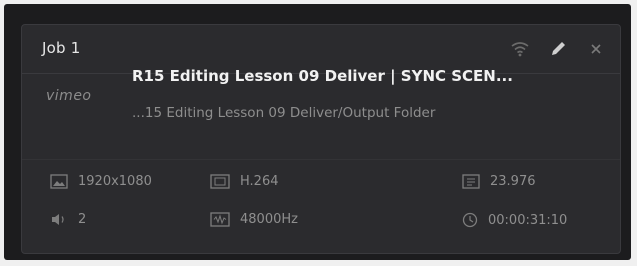 The width and height of the screenshot is (637, 266). Describe the element at coordinates (471, 181) in the screenshot. I see `framerate-icon` at that location.